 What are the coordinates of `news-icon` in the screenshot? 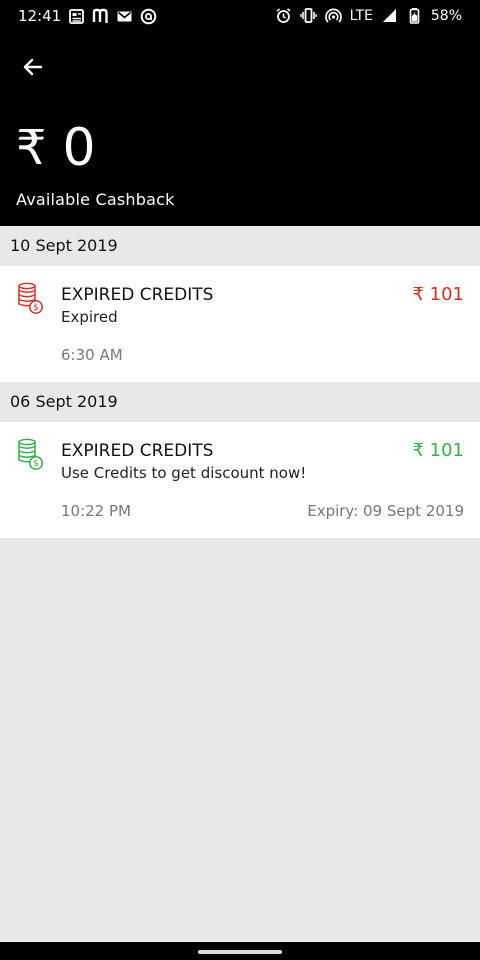 It's located at (76, 16).